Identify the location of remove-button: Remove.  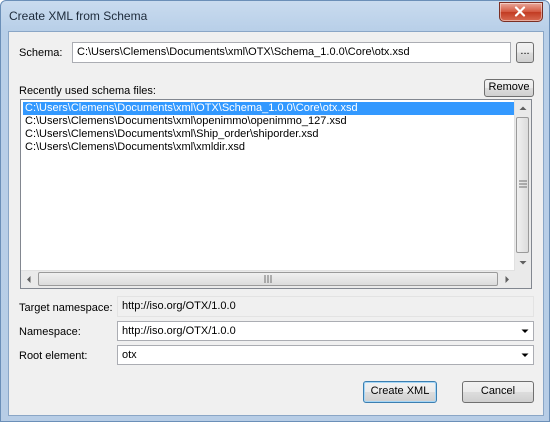
(509, 88).